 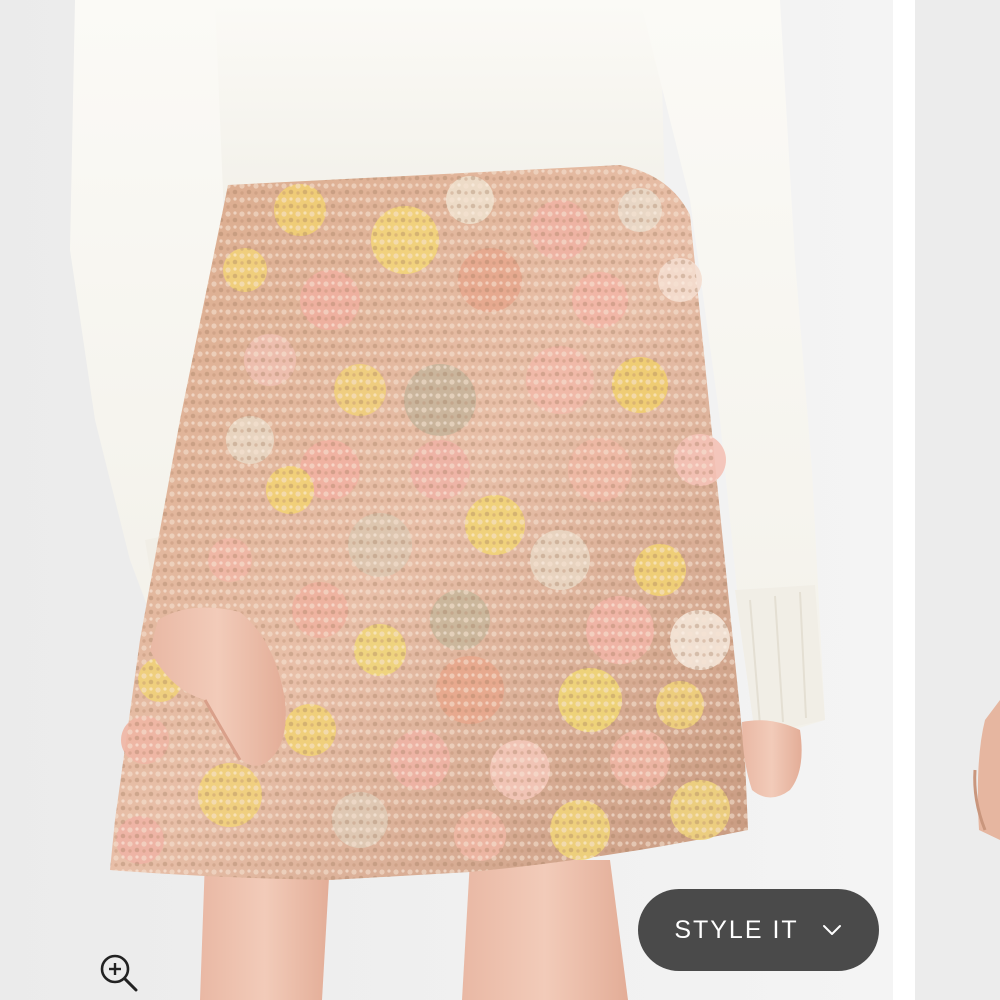 I want to click on style-it-label: STYLE IT, so click(x=736, y=929).